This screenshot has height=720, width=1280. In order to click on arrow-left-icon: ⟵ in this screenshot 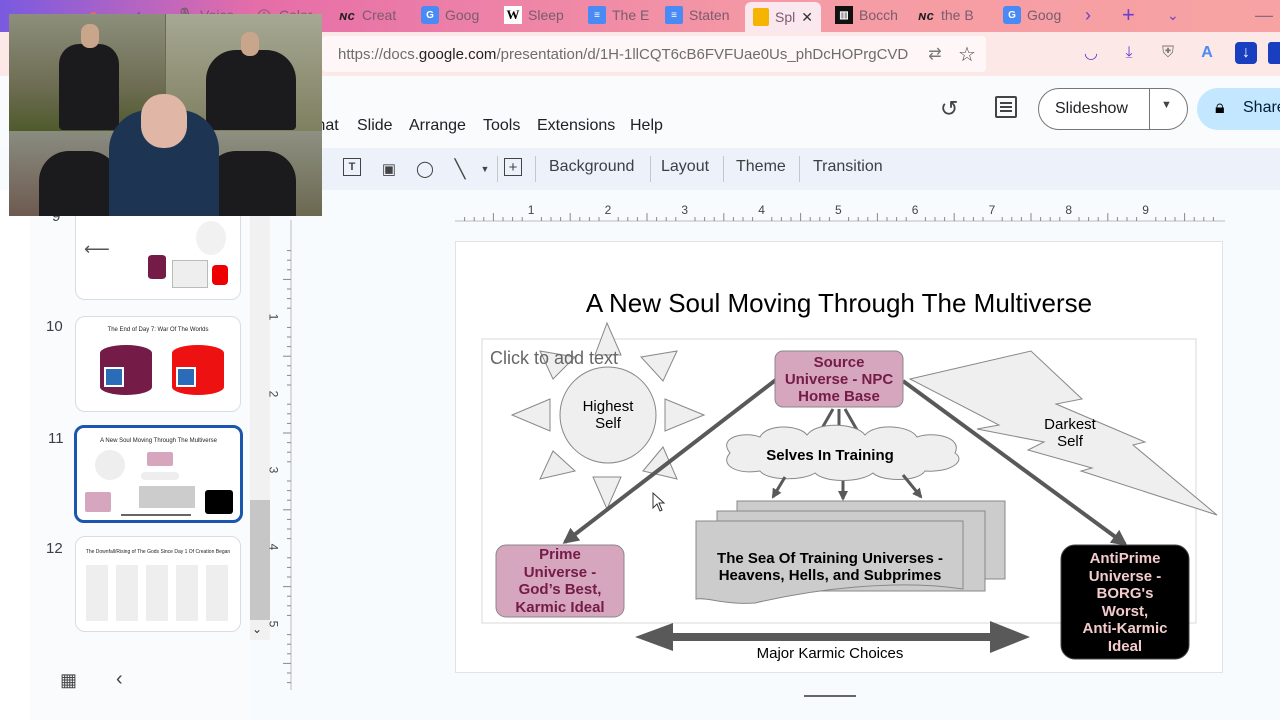, I will do `click(97, 249)`.